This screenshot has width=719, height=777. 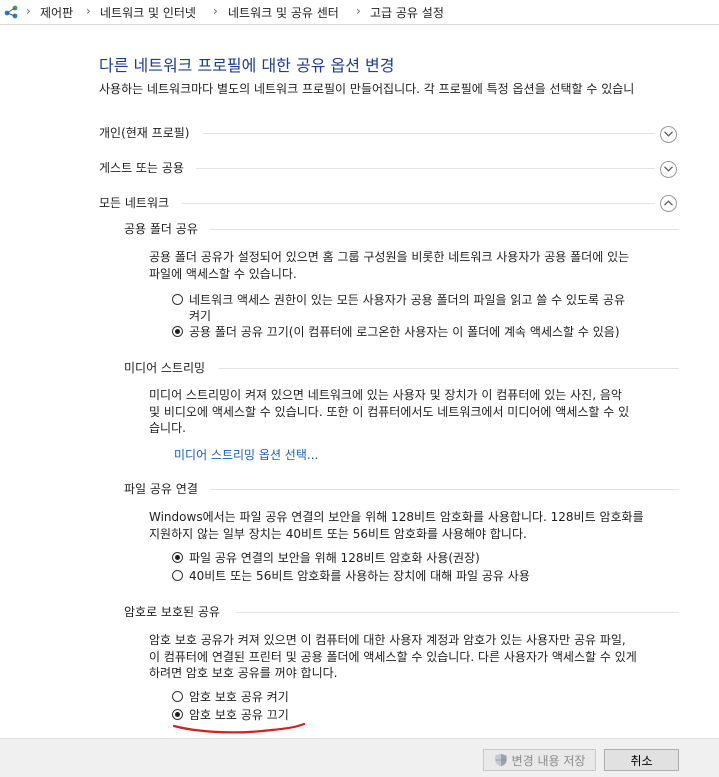 What do you see at coordinates (641, 760) in the screenshot?
I see `cancel-button: 취소` at bounding box center [641, 760].